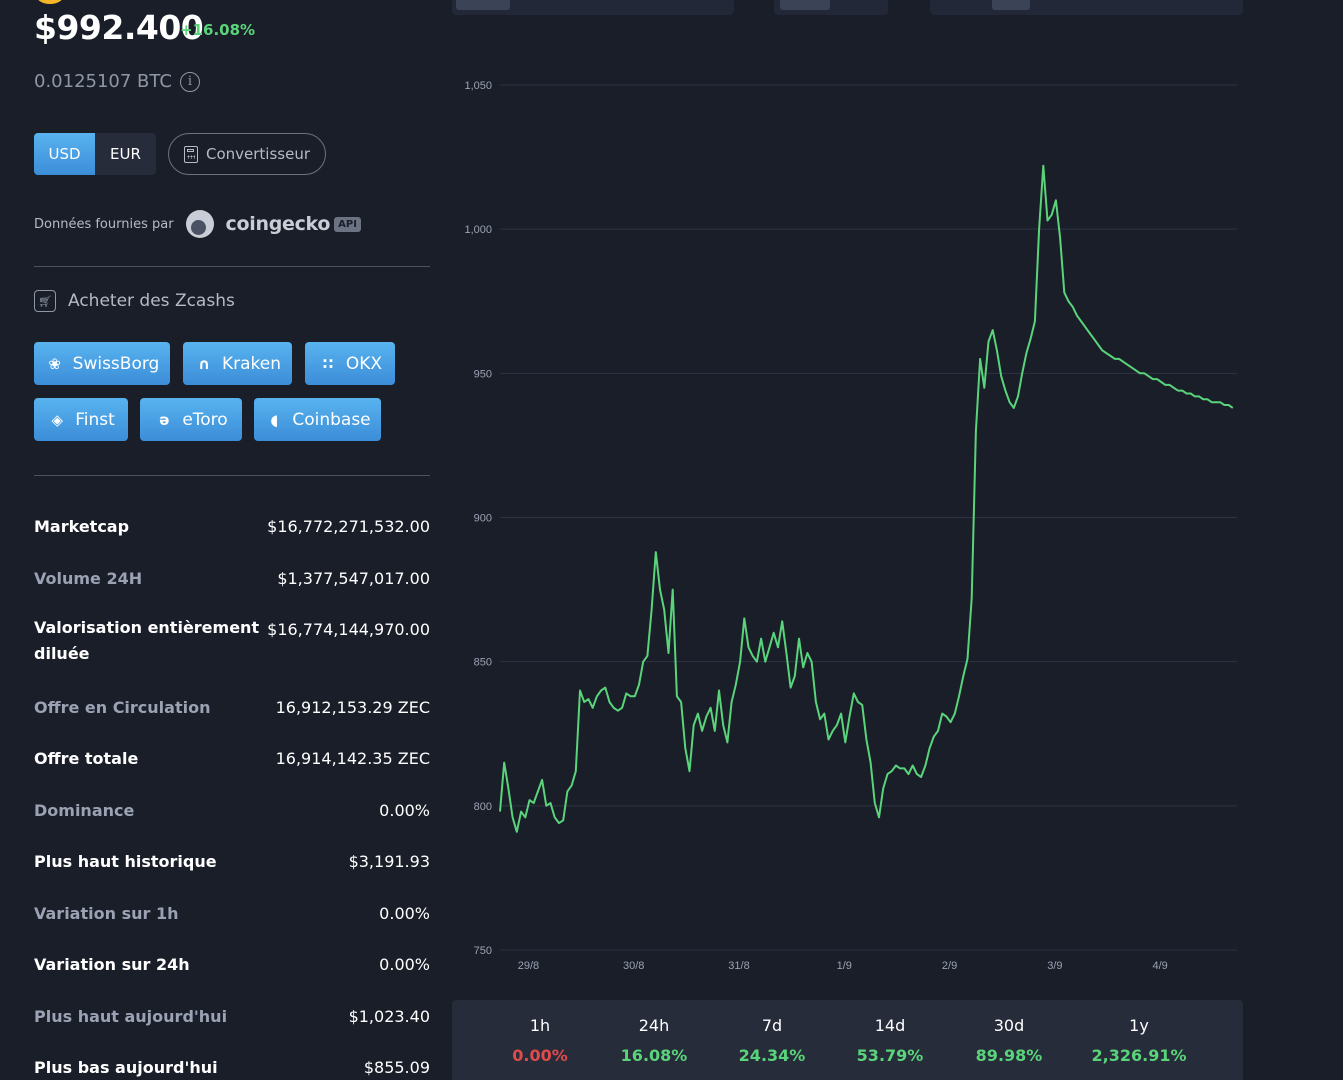 The width and height of the screenshot is (1343, 1080). I want to click on stat-value: $1,023.40, so click(389, 1016).